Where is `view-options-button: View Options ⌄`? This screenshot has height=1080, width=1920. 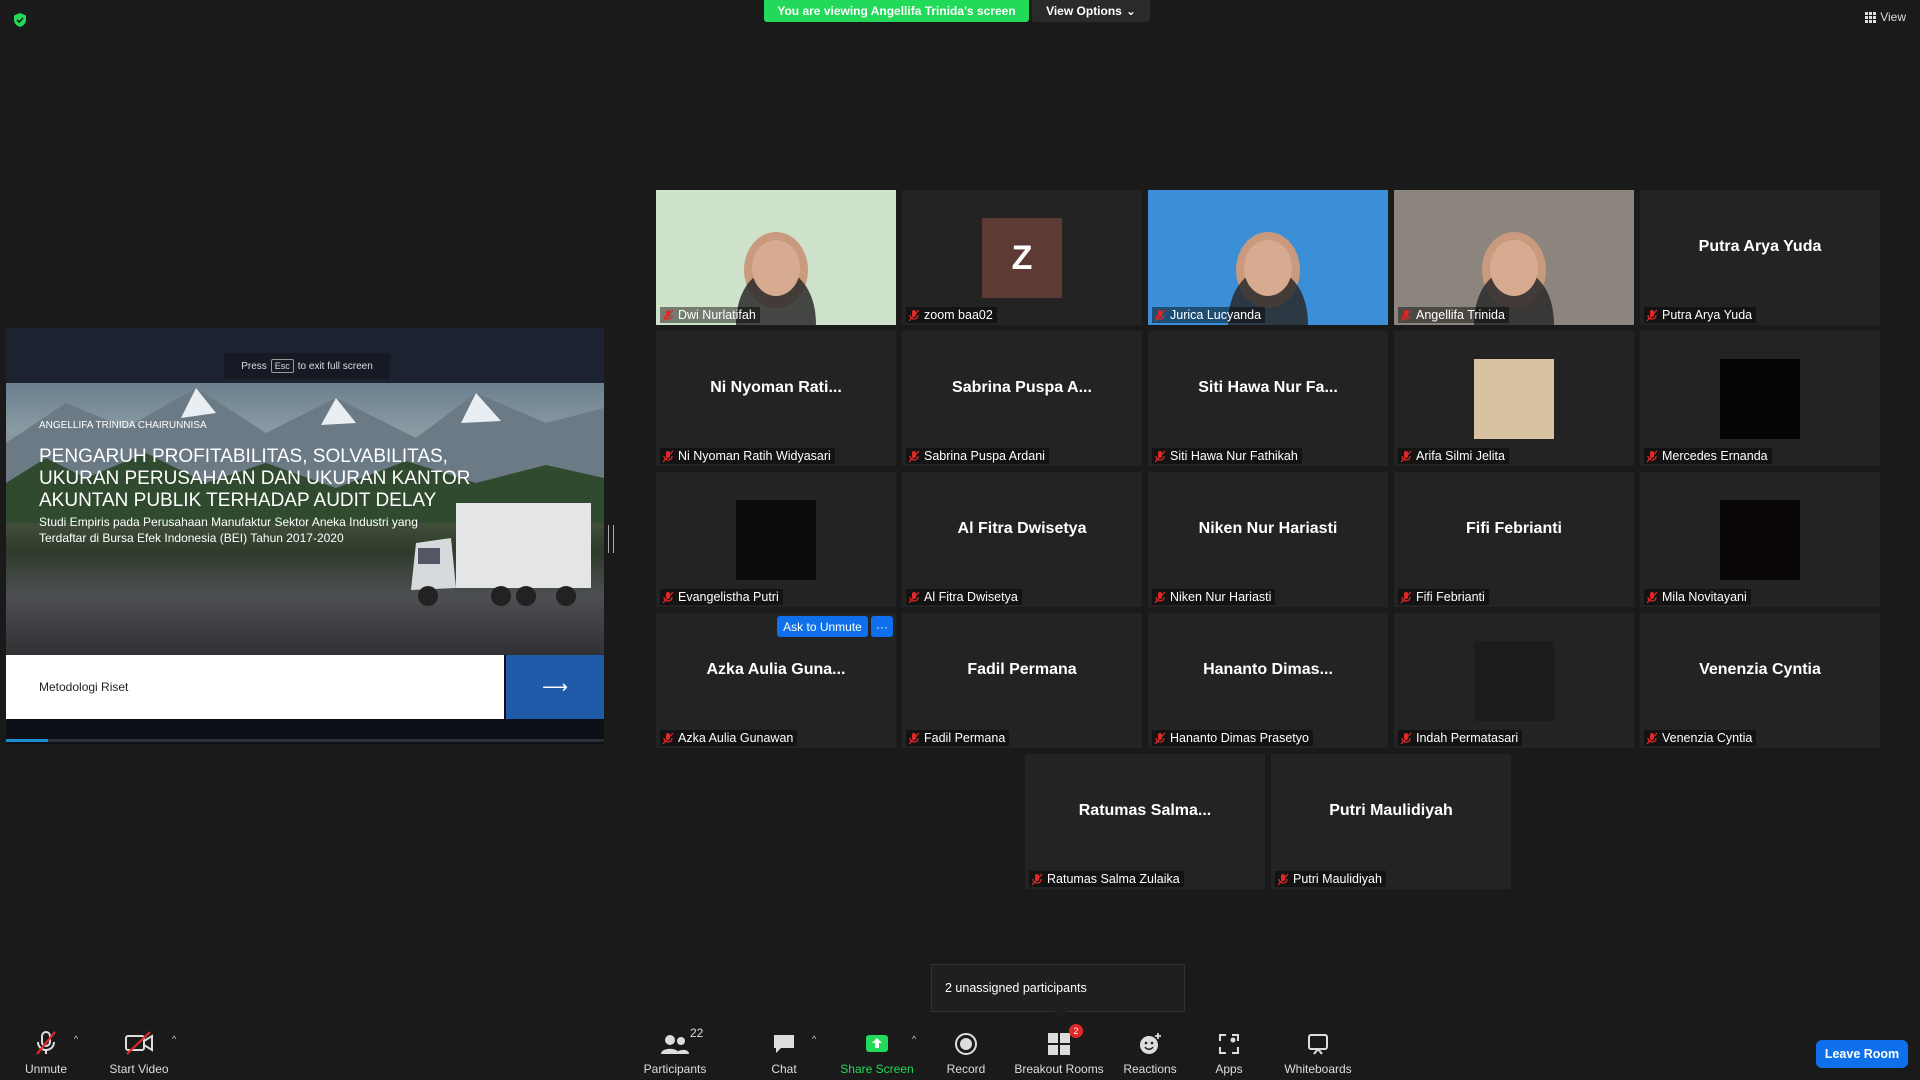
view-options-button: View Options ⌄ is located at coordinates (1091, 11).